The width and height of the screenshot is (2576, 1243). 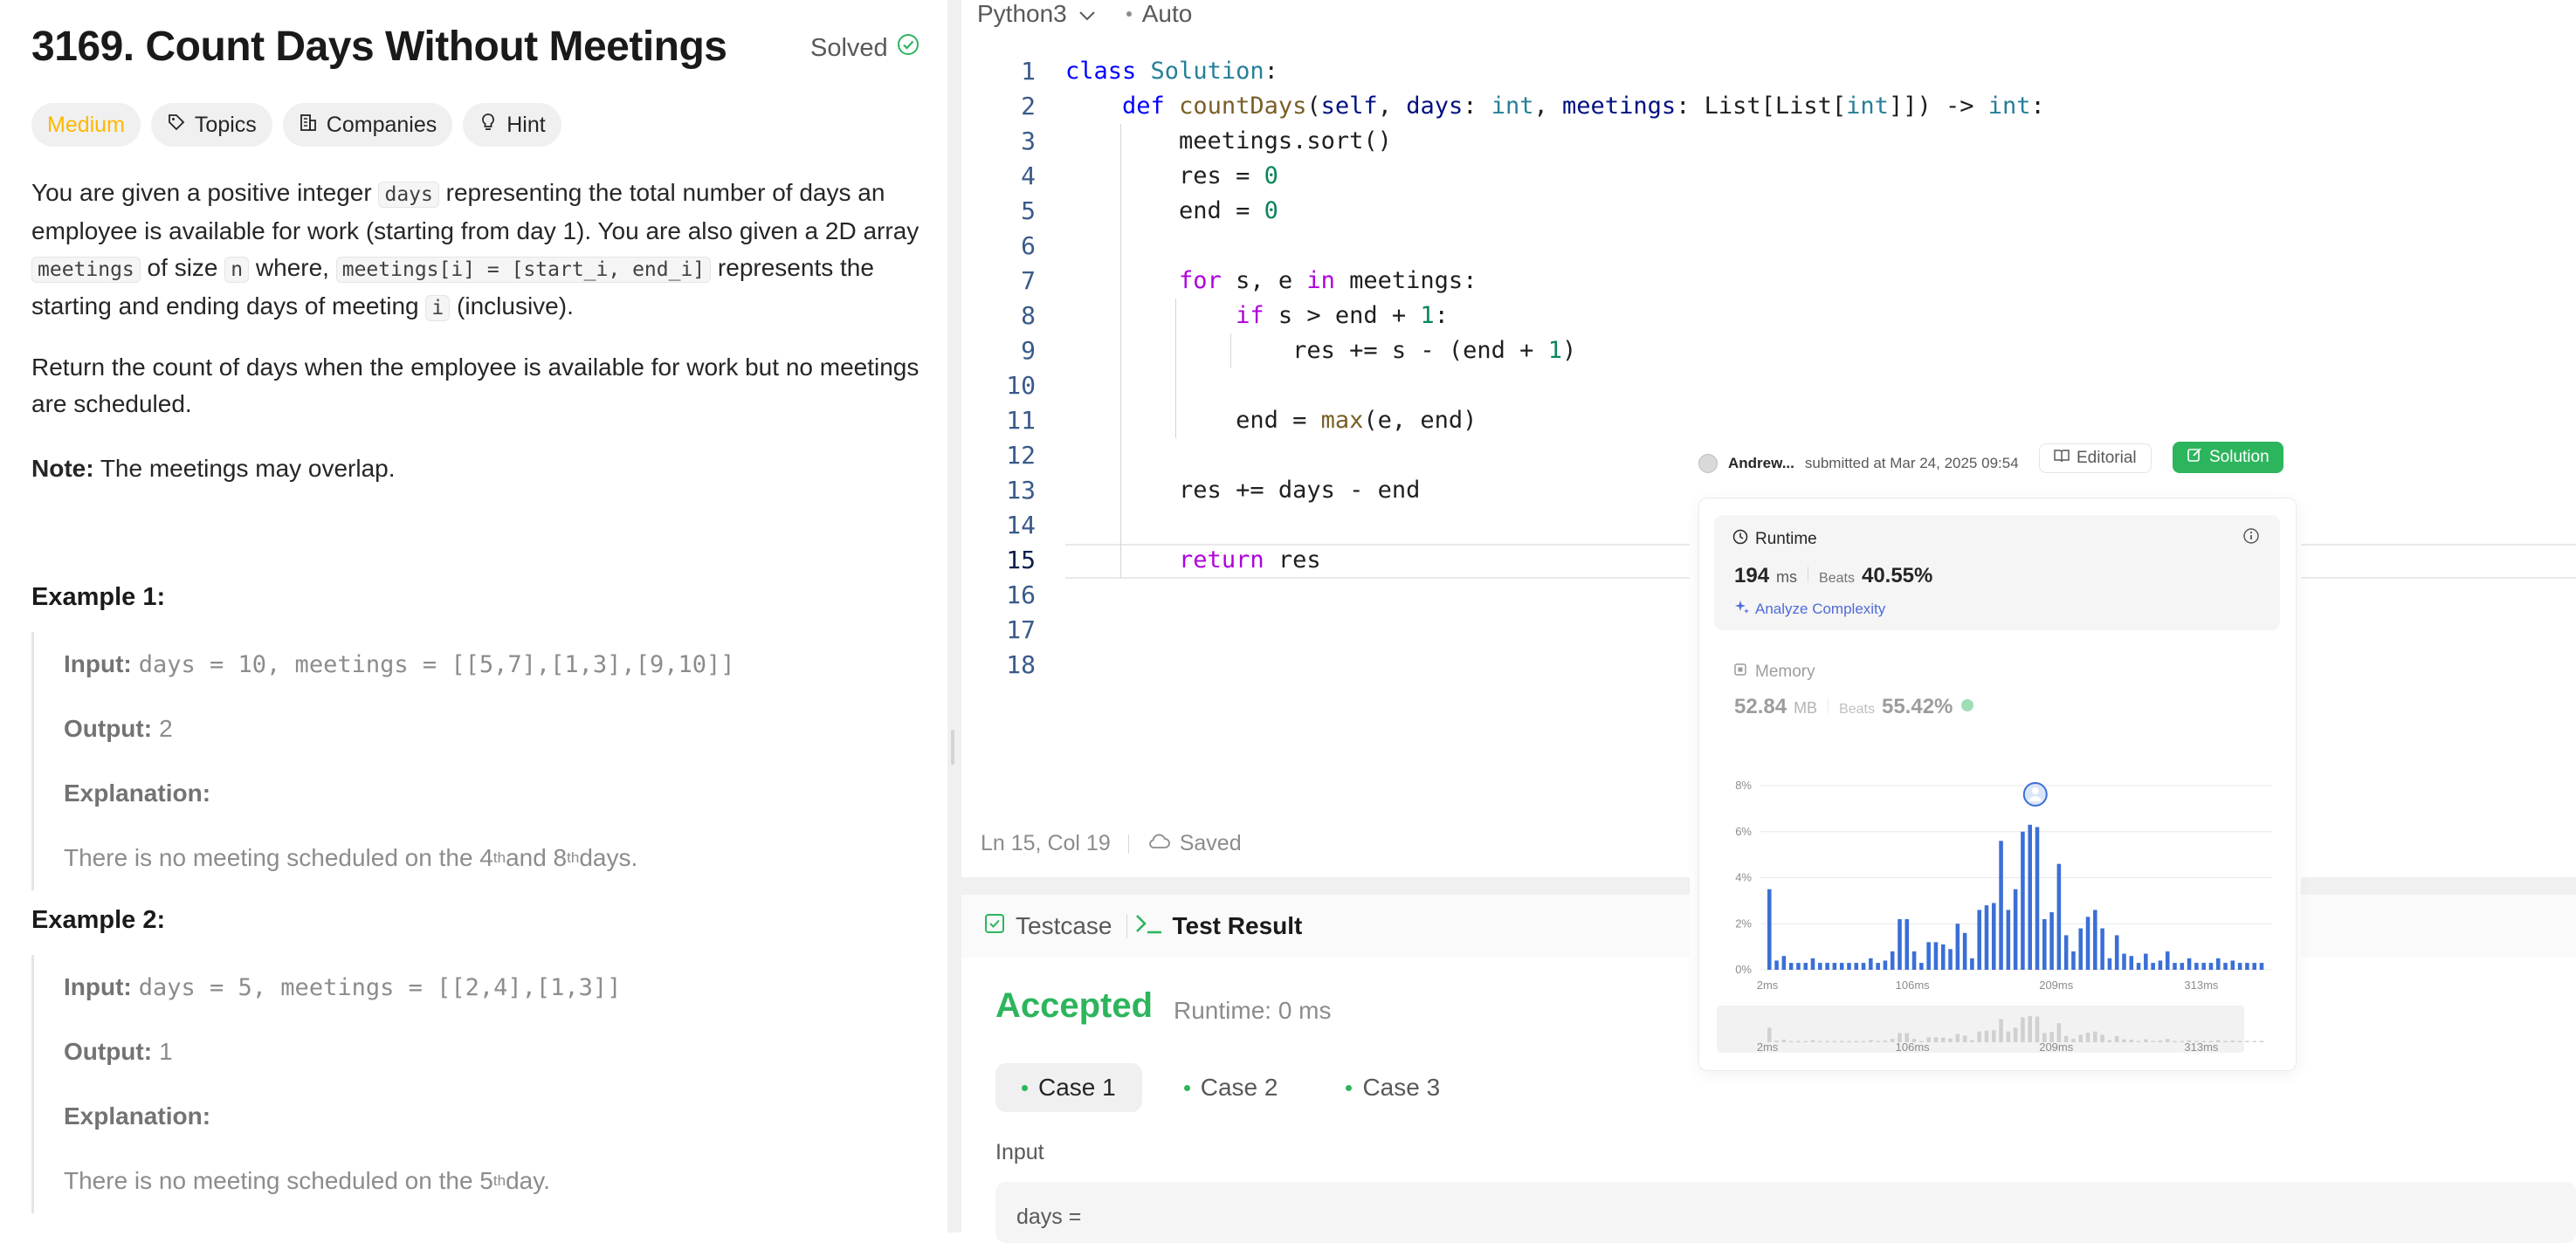 I want to click on line-number: 13, so click(x=1021, y=490).